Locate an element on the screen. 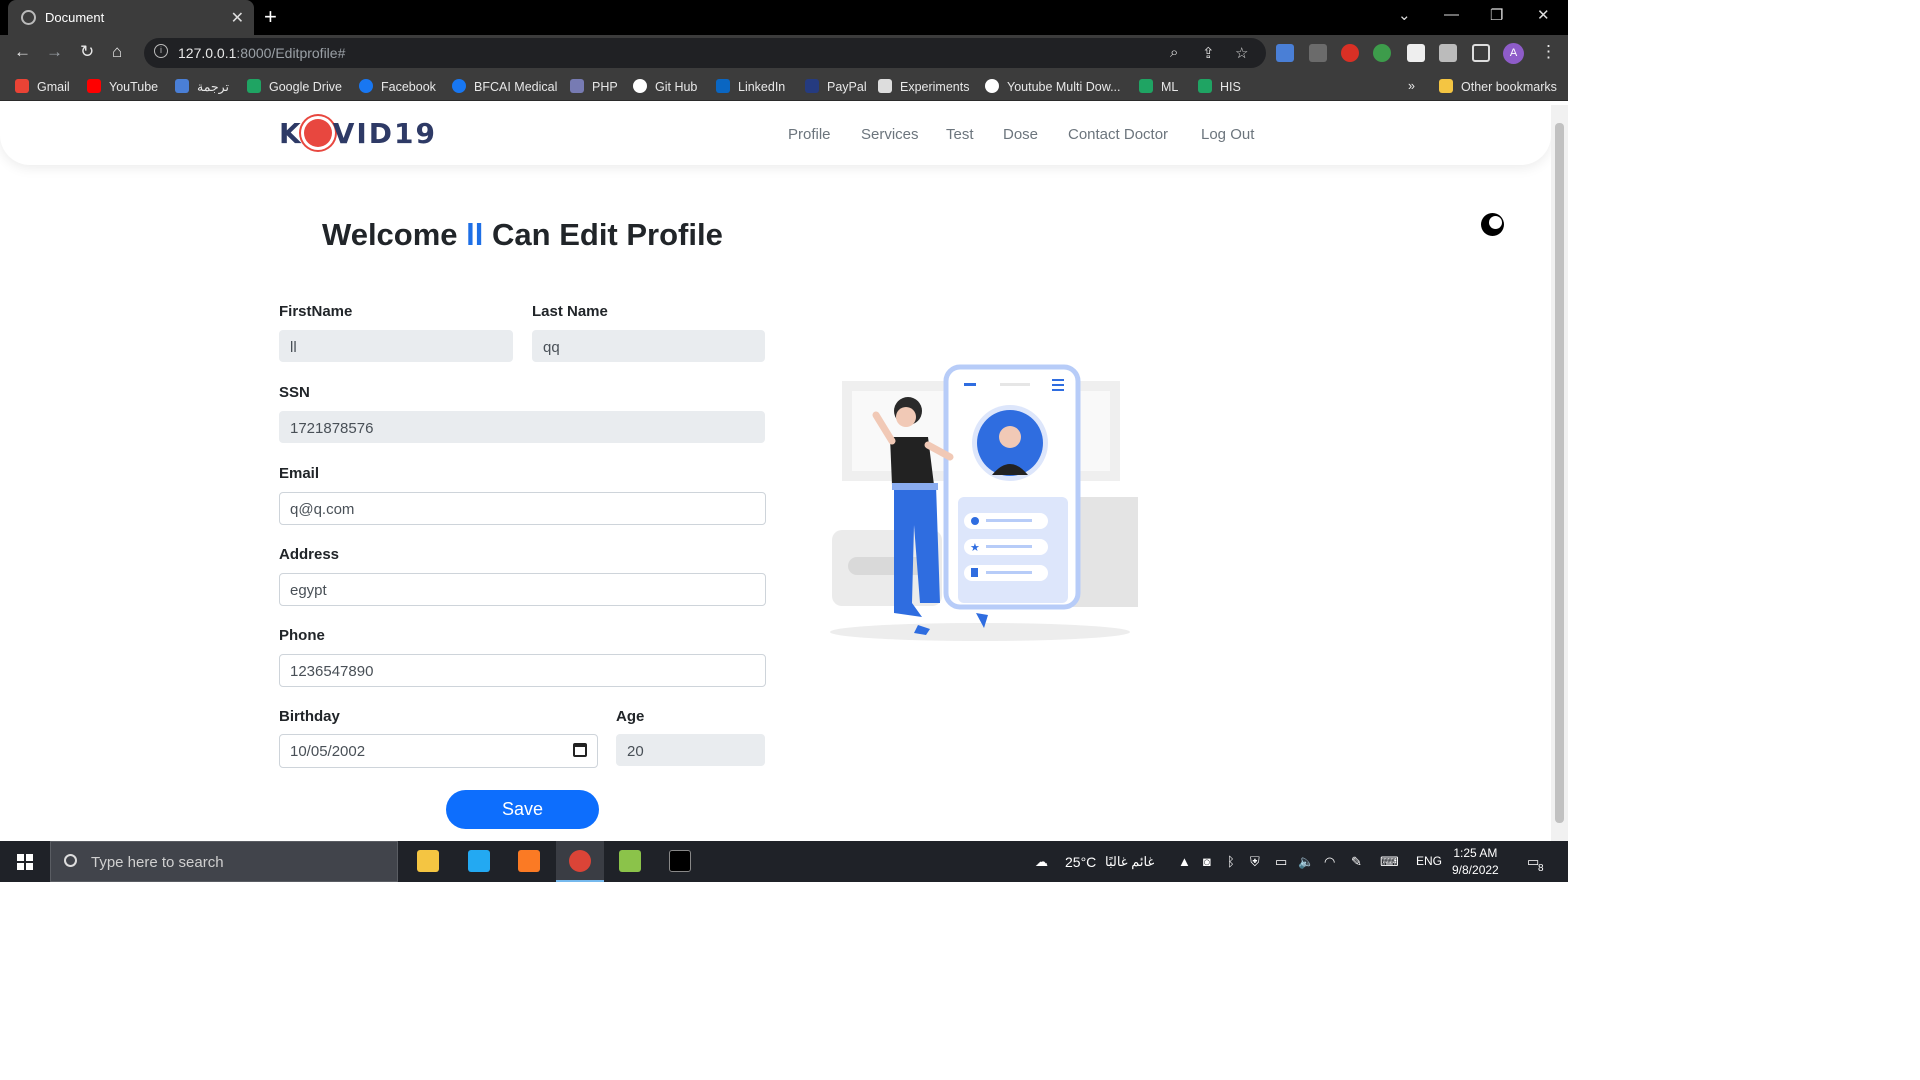 This screenshot has height=1080, width=1920. phone-field: 1236547890 is located at coordinates (522, 670).